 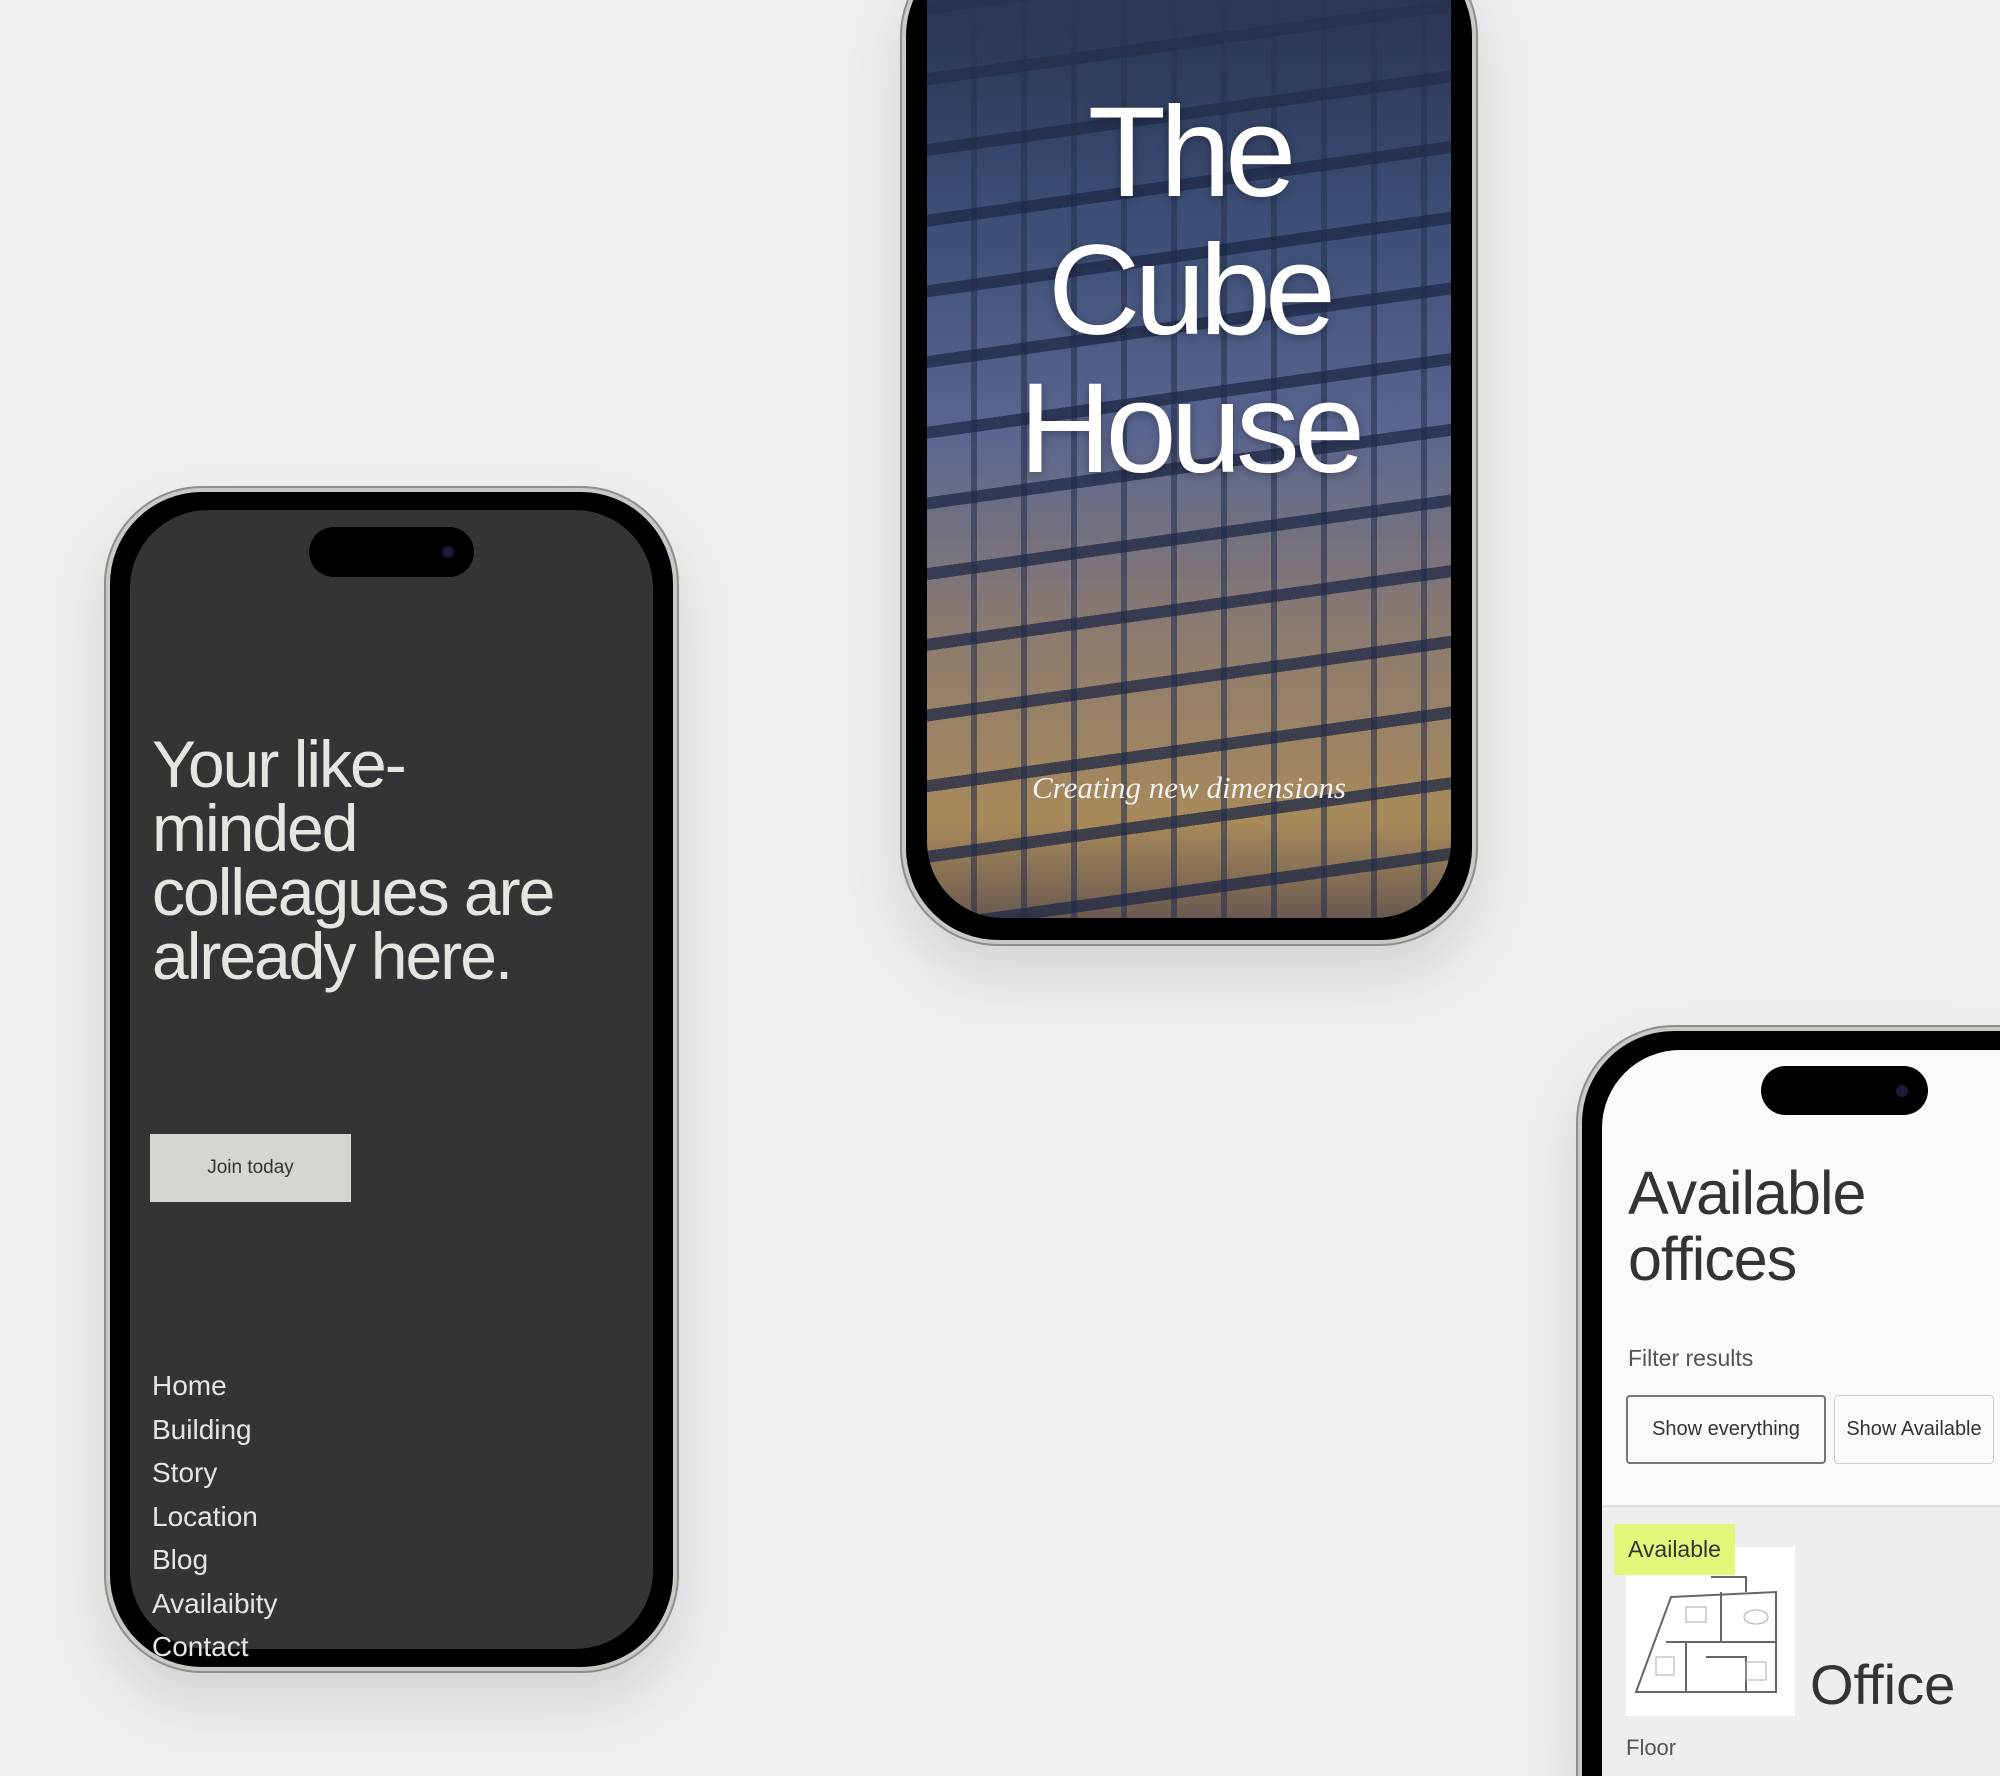 I want to click on filter-label: Filter results, so click(x=1691, y=1358).